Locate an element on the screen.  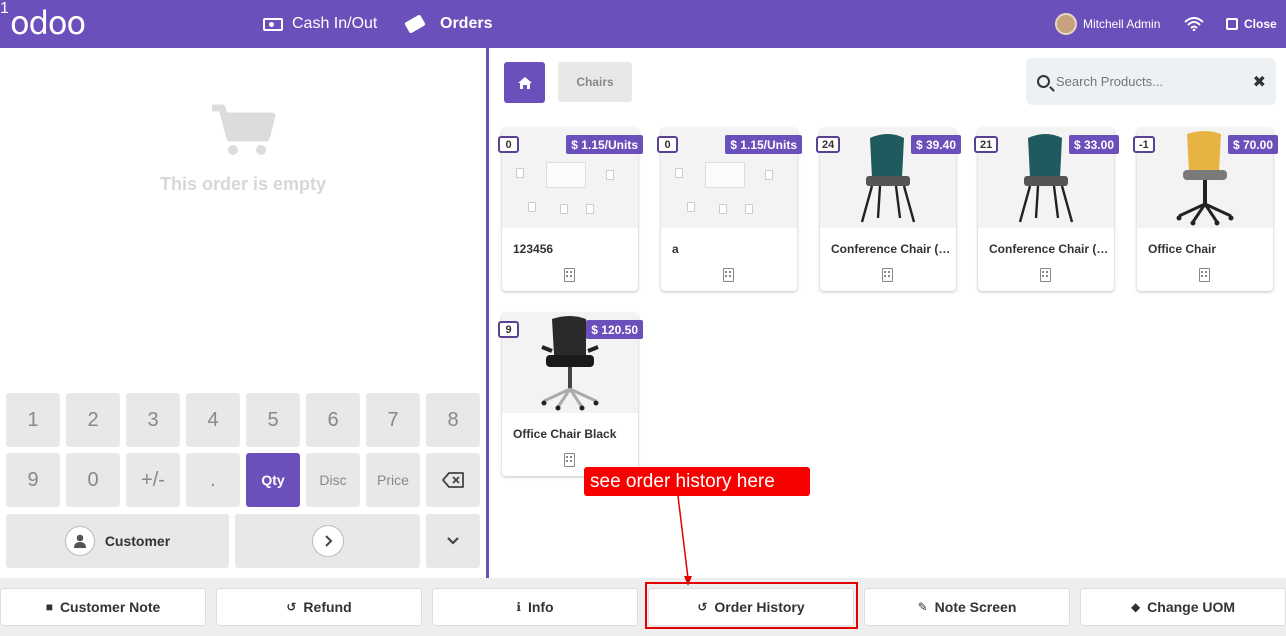
product-price-tag: $ 70.00 is located at coordinates (1252, 144).